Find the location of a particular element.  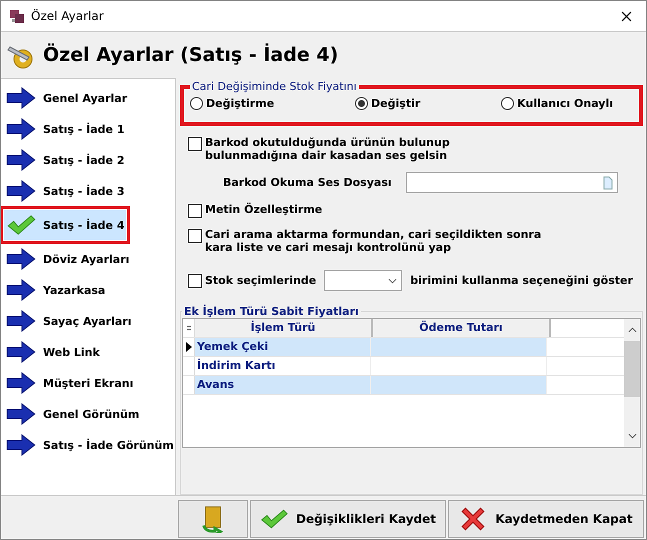

document-icon is located at coordinates (607, 183).